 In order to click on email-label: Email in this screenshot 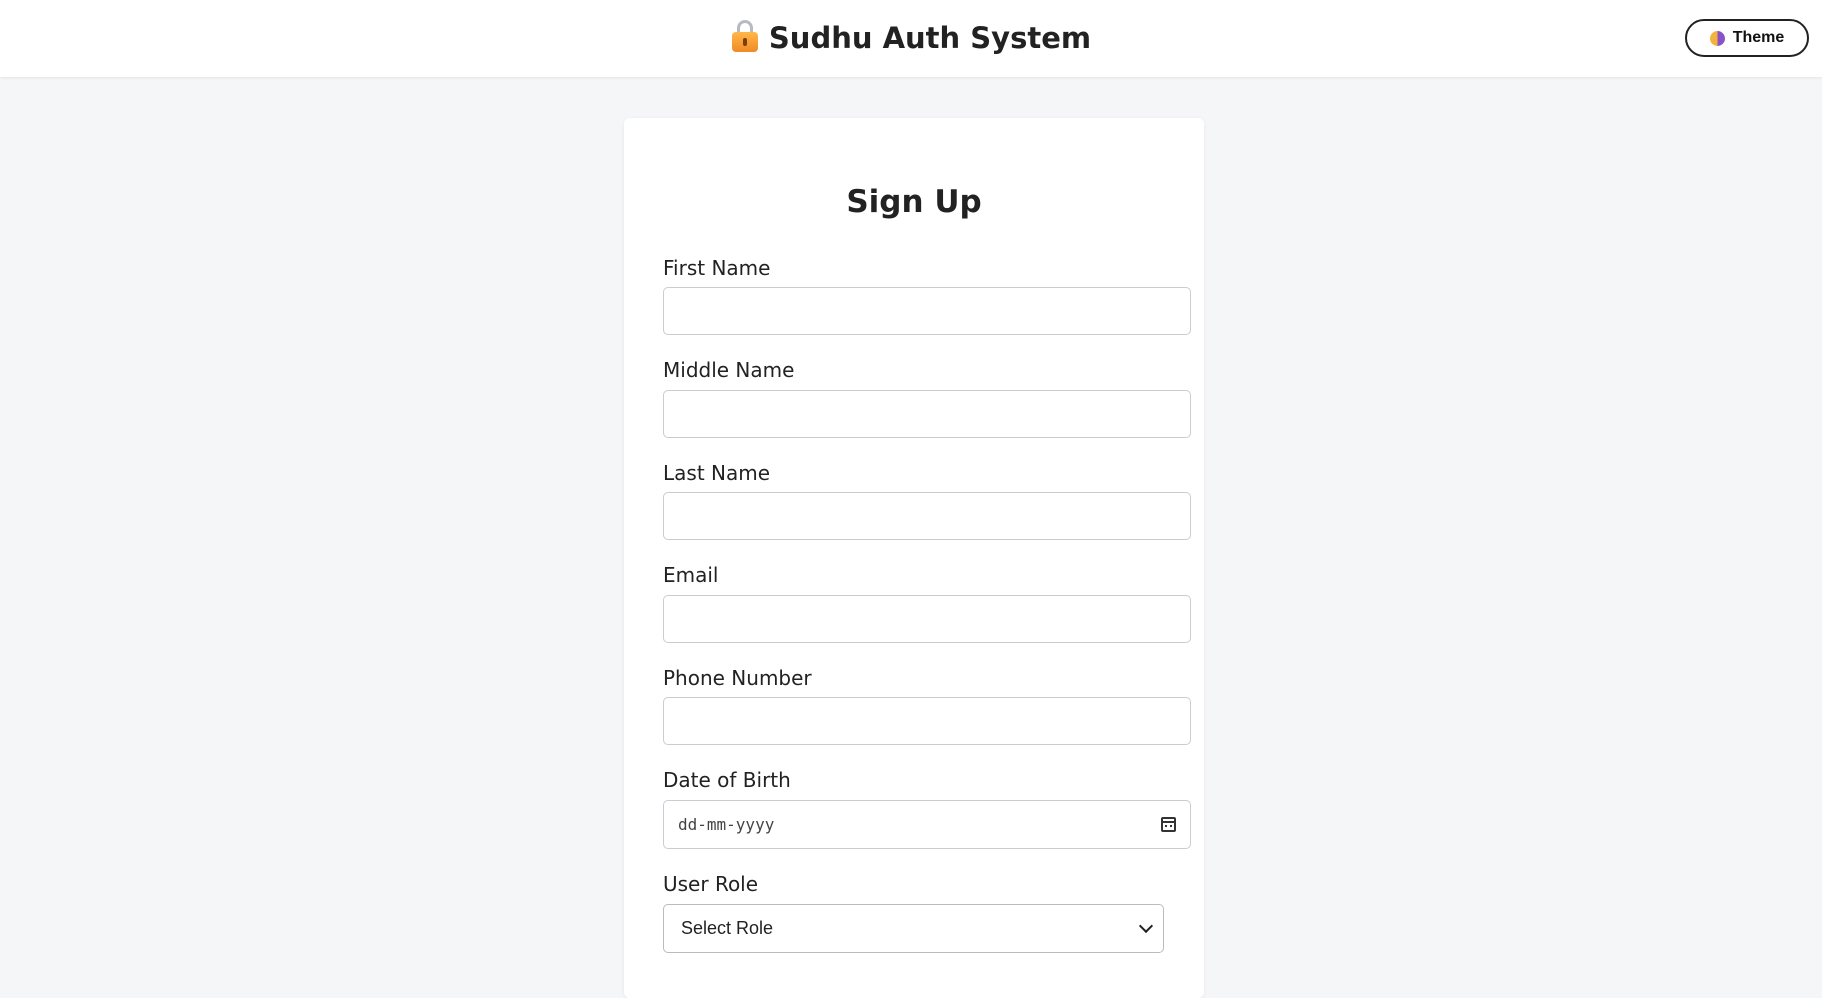, I will do `click(691, 575)`.